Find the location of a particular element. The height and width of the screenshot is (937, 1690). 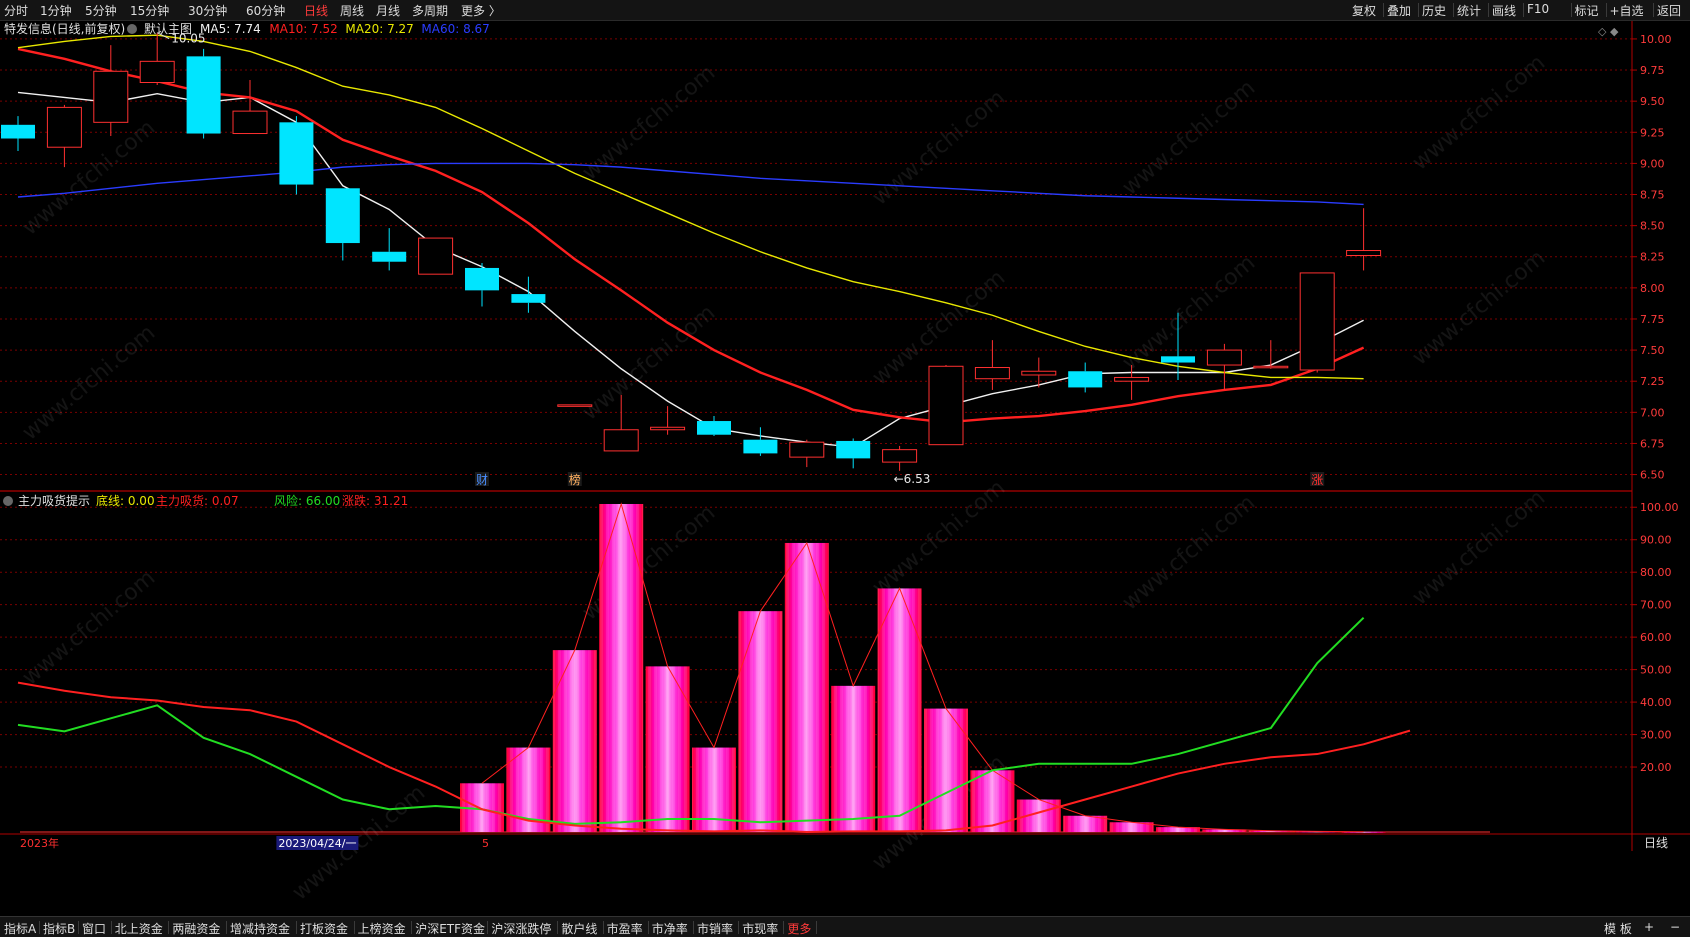

period-tab: 月线 is located at coordinates (388, 10).